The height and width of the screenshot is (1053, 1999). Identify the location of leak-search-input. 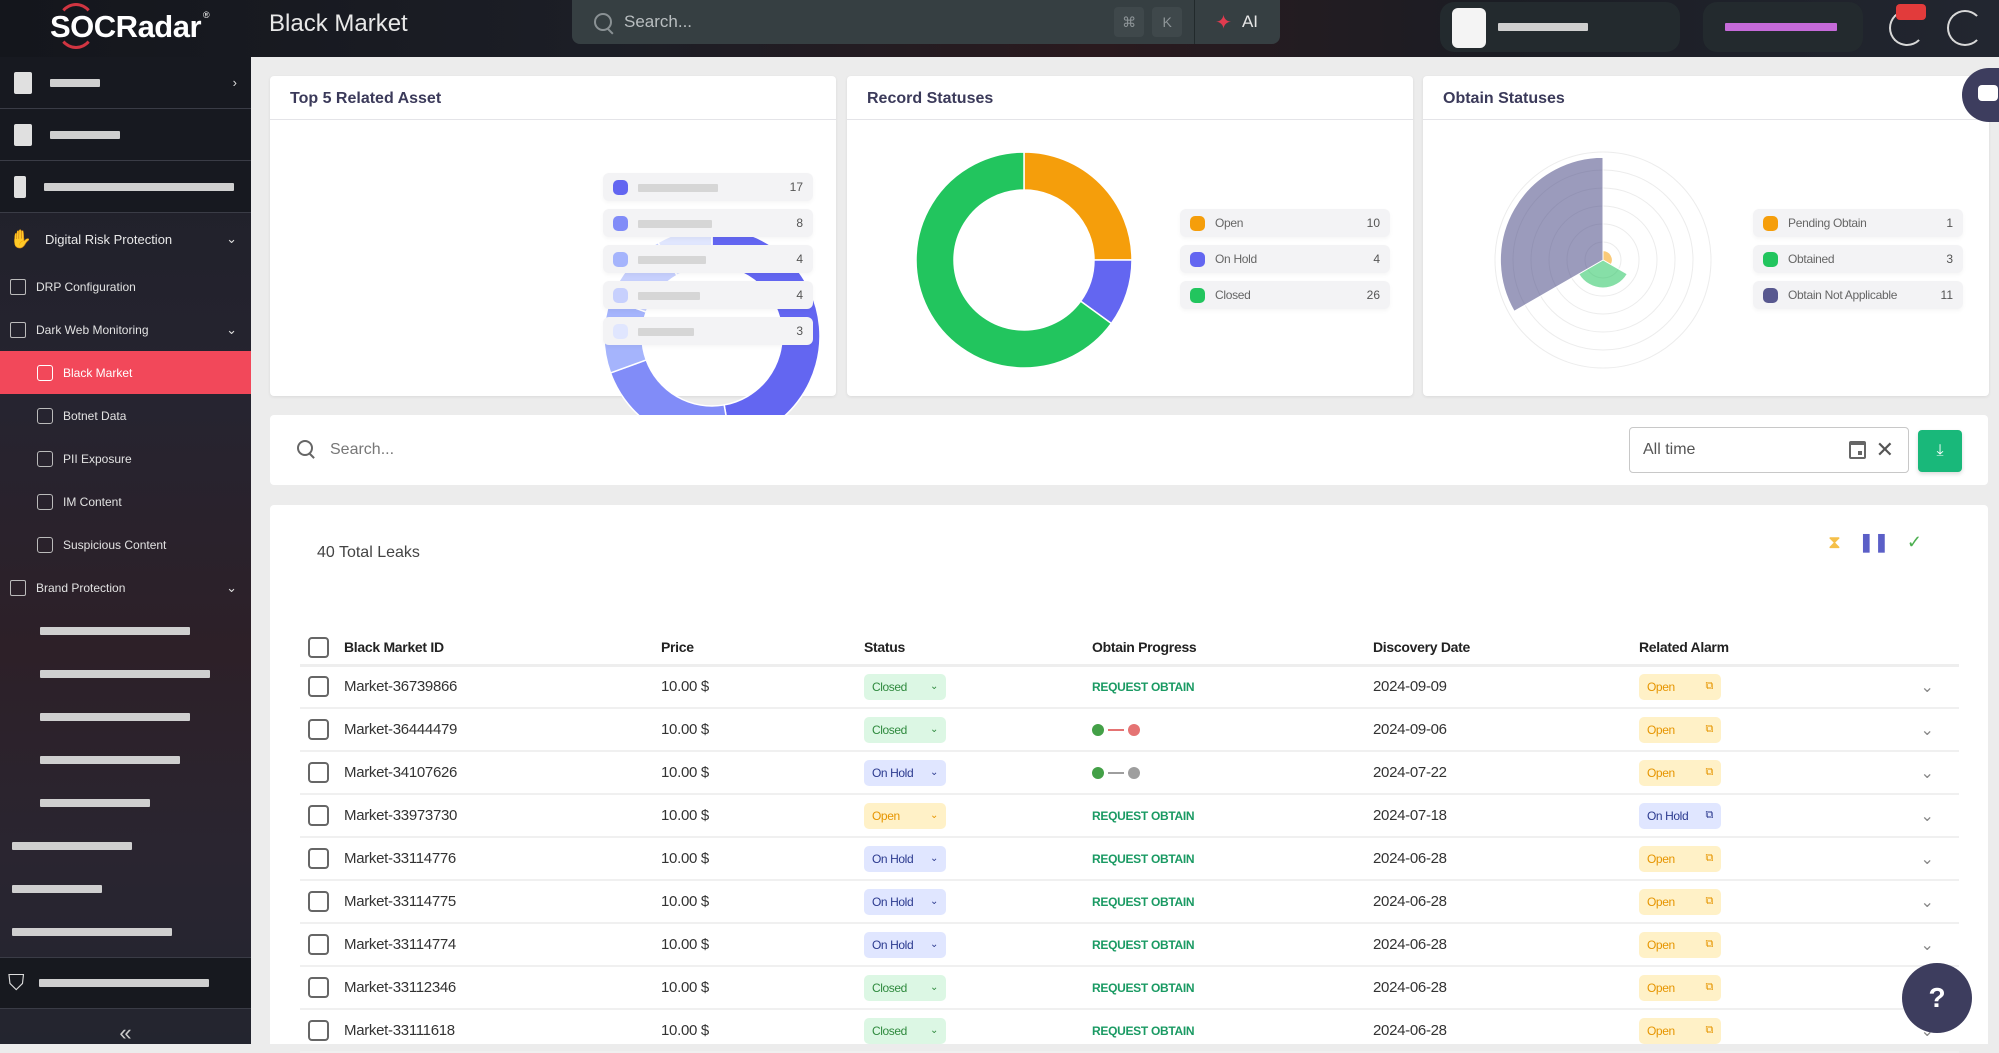
(780, 450).